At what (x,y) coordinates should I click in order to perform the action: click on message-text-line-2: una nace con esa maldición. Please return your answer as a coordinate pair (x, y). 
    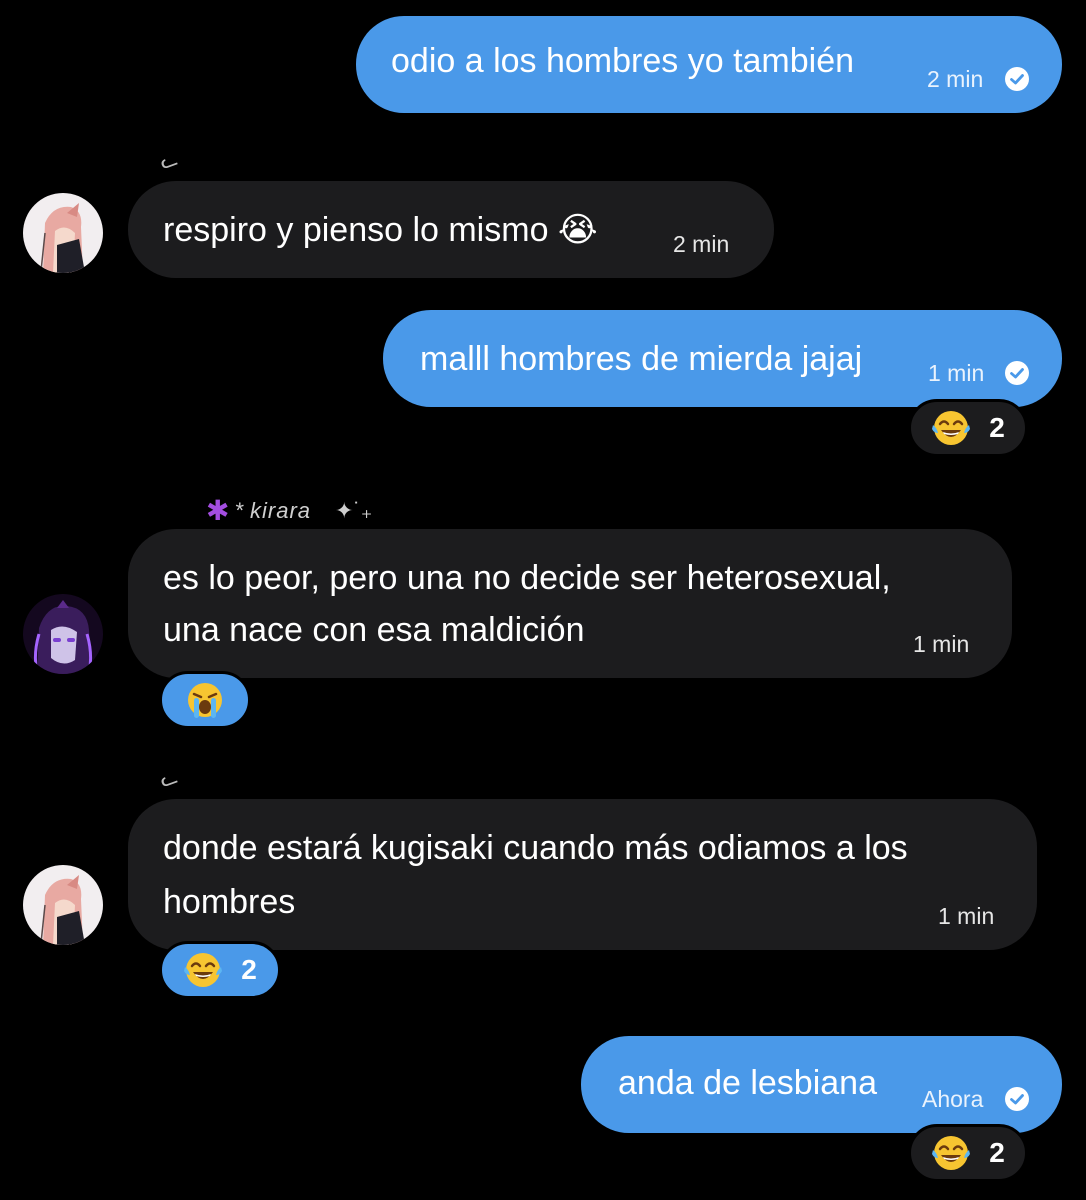
    Looking at the image, I should click on (374, 630).